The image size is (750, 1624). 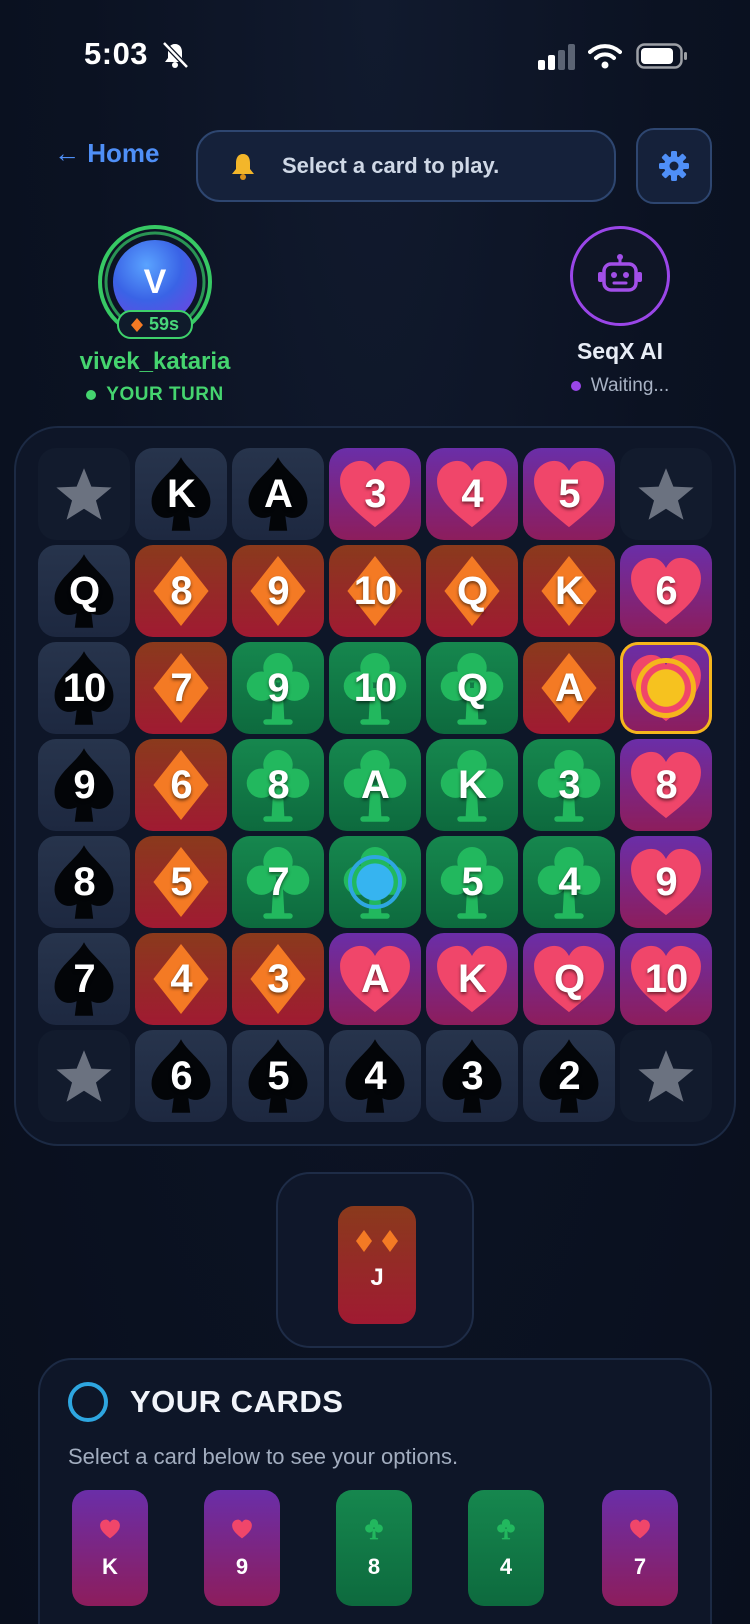 I want to click on bell-icon, so click(x=243, y=167).